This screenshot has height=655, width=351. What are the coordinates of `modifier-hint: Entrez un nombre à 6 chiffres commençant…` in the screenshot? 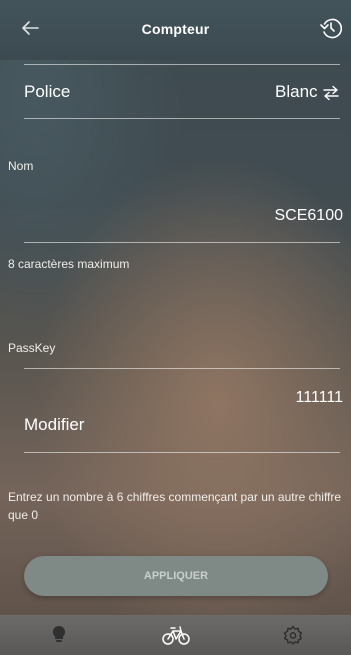 It's located at (175, 506).